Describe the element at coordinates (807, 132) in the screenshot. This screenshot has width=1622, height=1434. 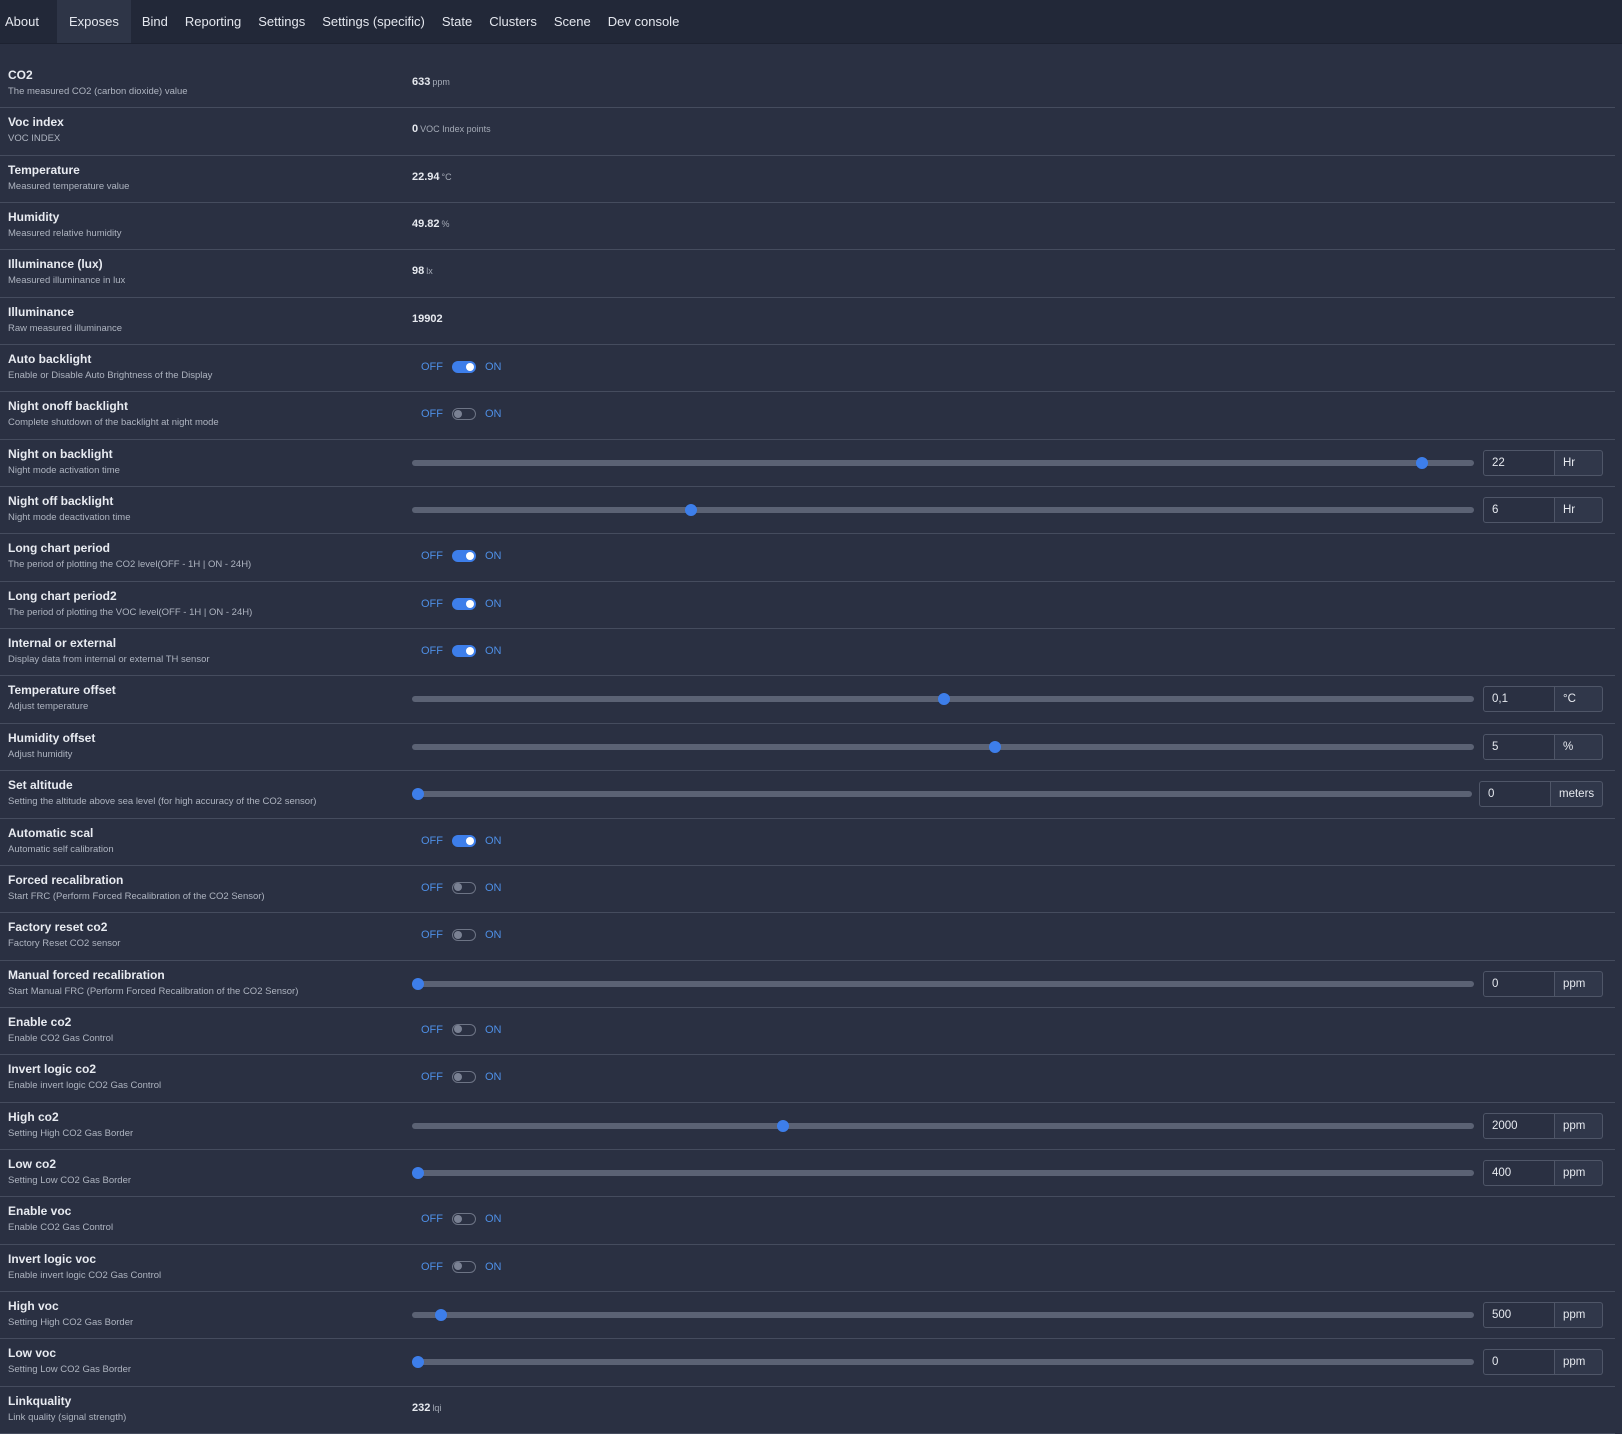
I see `expose-row: Voc index VOC INDEX 0 VOC Index points` at that location.